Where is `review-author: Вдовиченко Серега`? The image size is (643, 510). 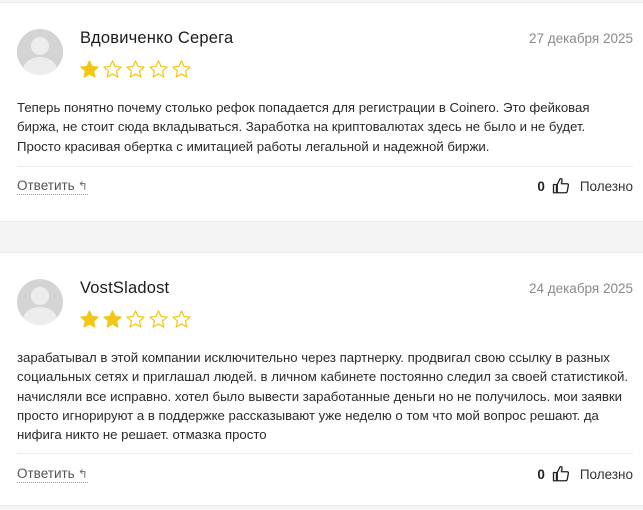 review-author: Вдовиченко Серега is located at coordinates (157, 38).